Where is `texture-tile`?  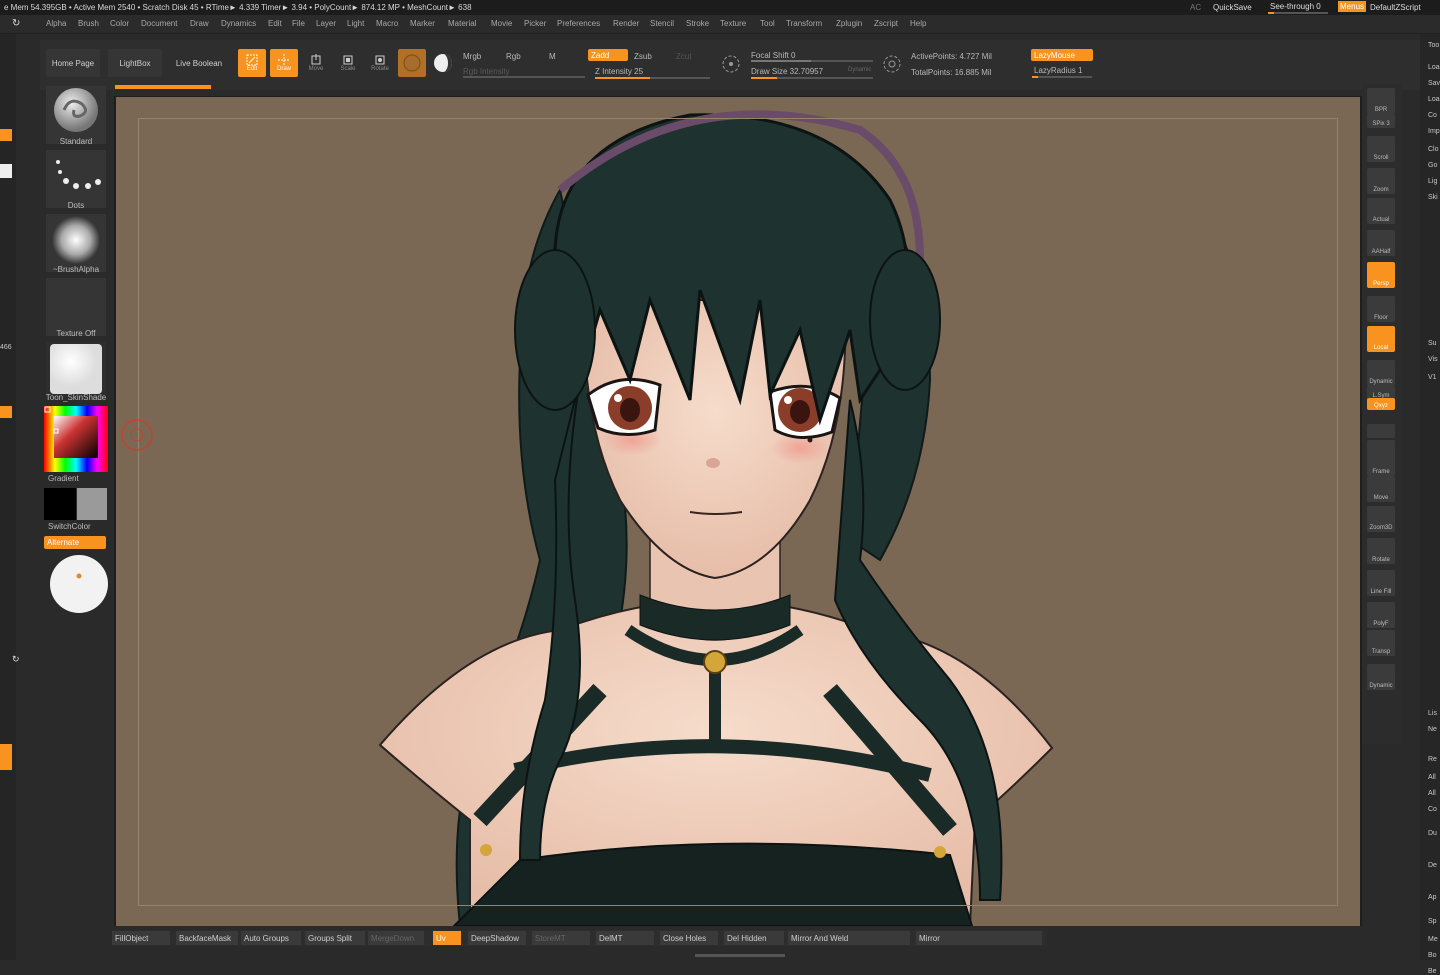 texture-tile is located at coordinates (76, 307).